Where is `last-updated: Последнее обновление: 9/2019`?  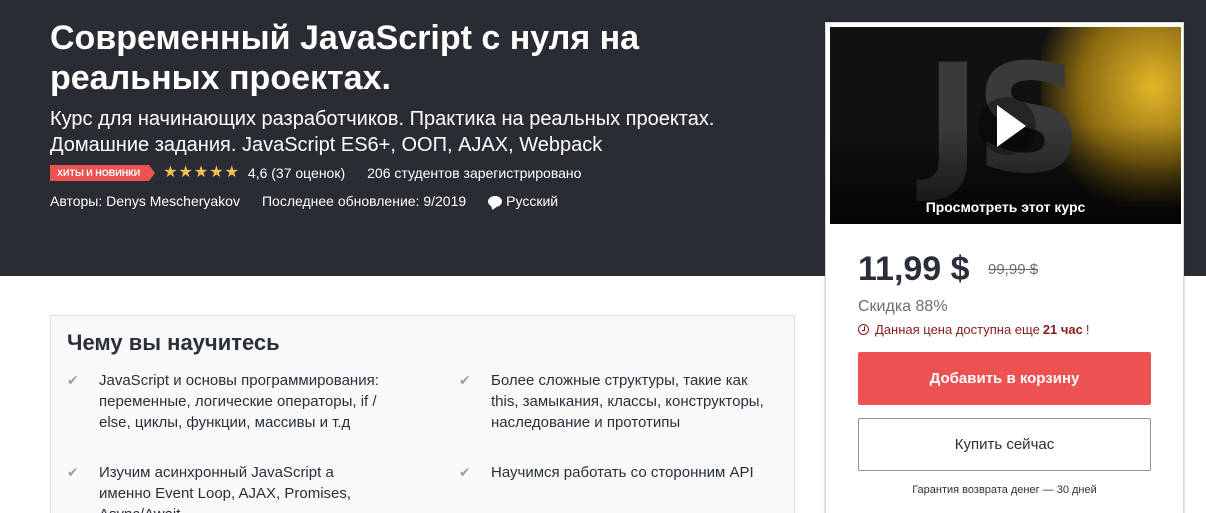
last-updated: Последнее обновление: 9/2019 is located at coordinates (364, 201).